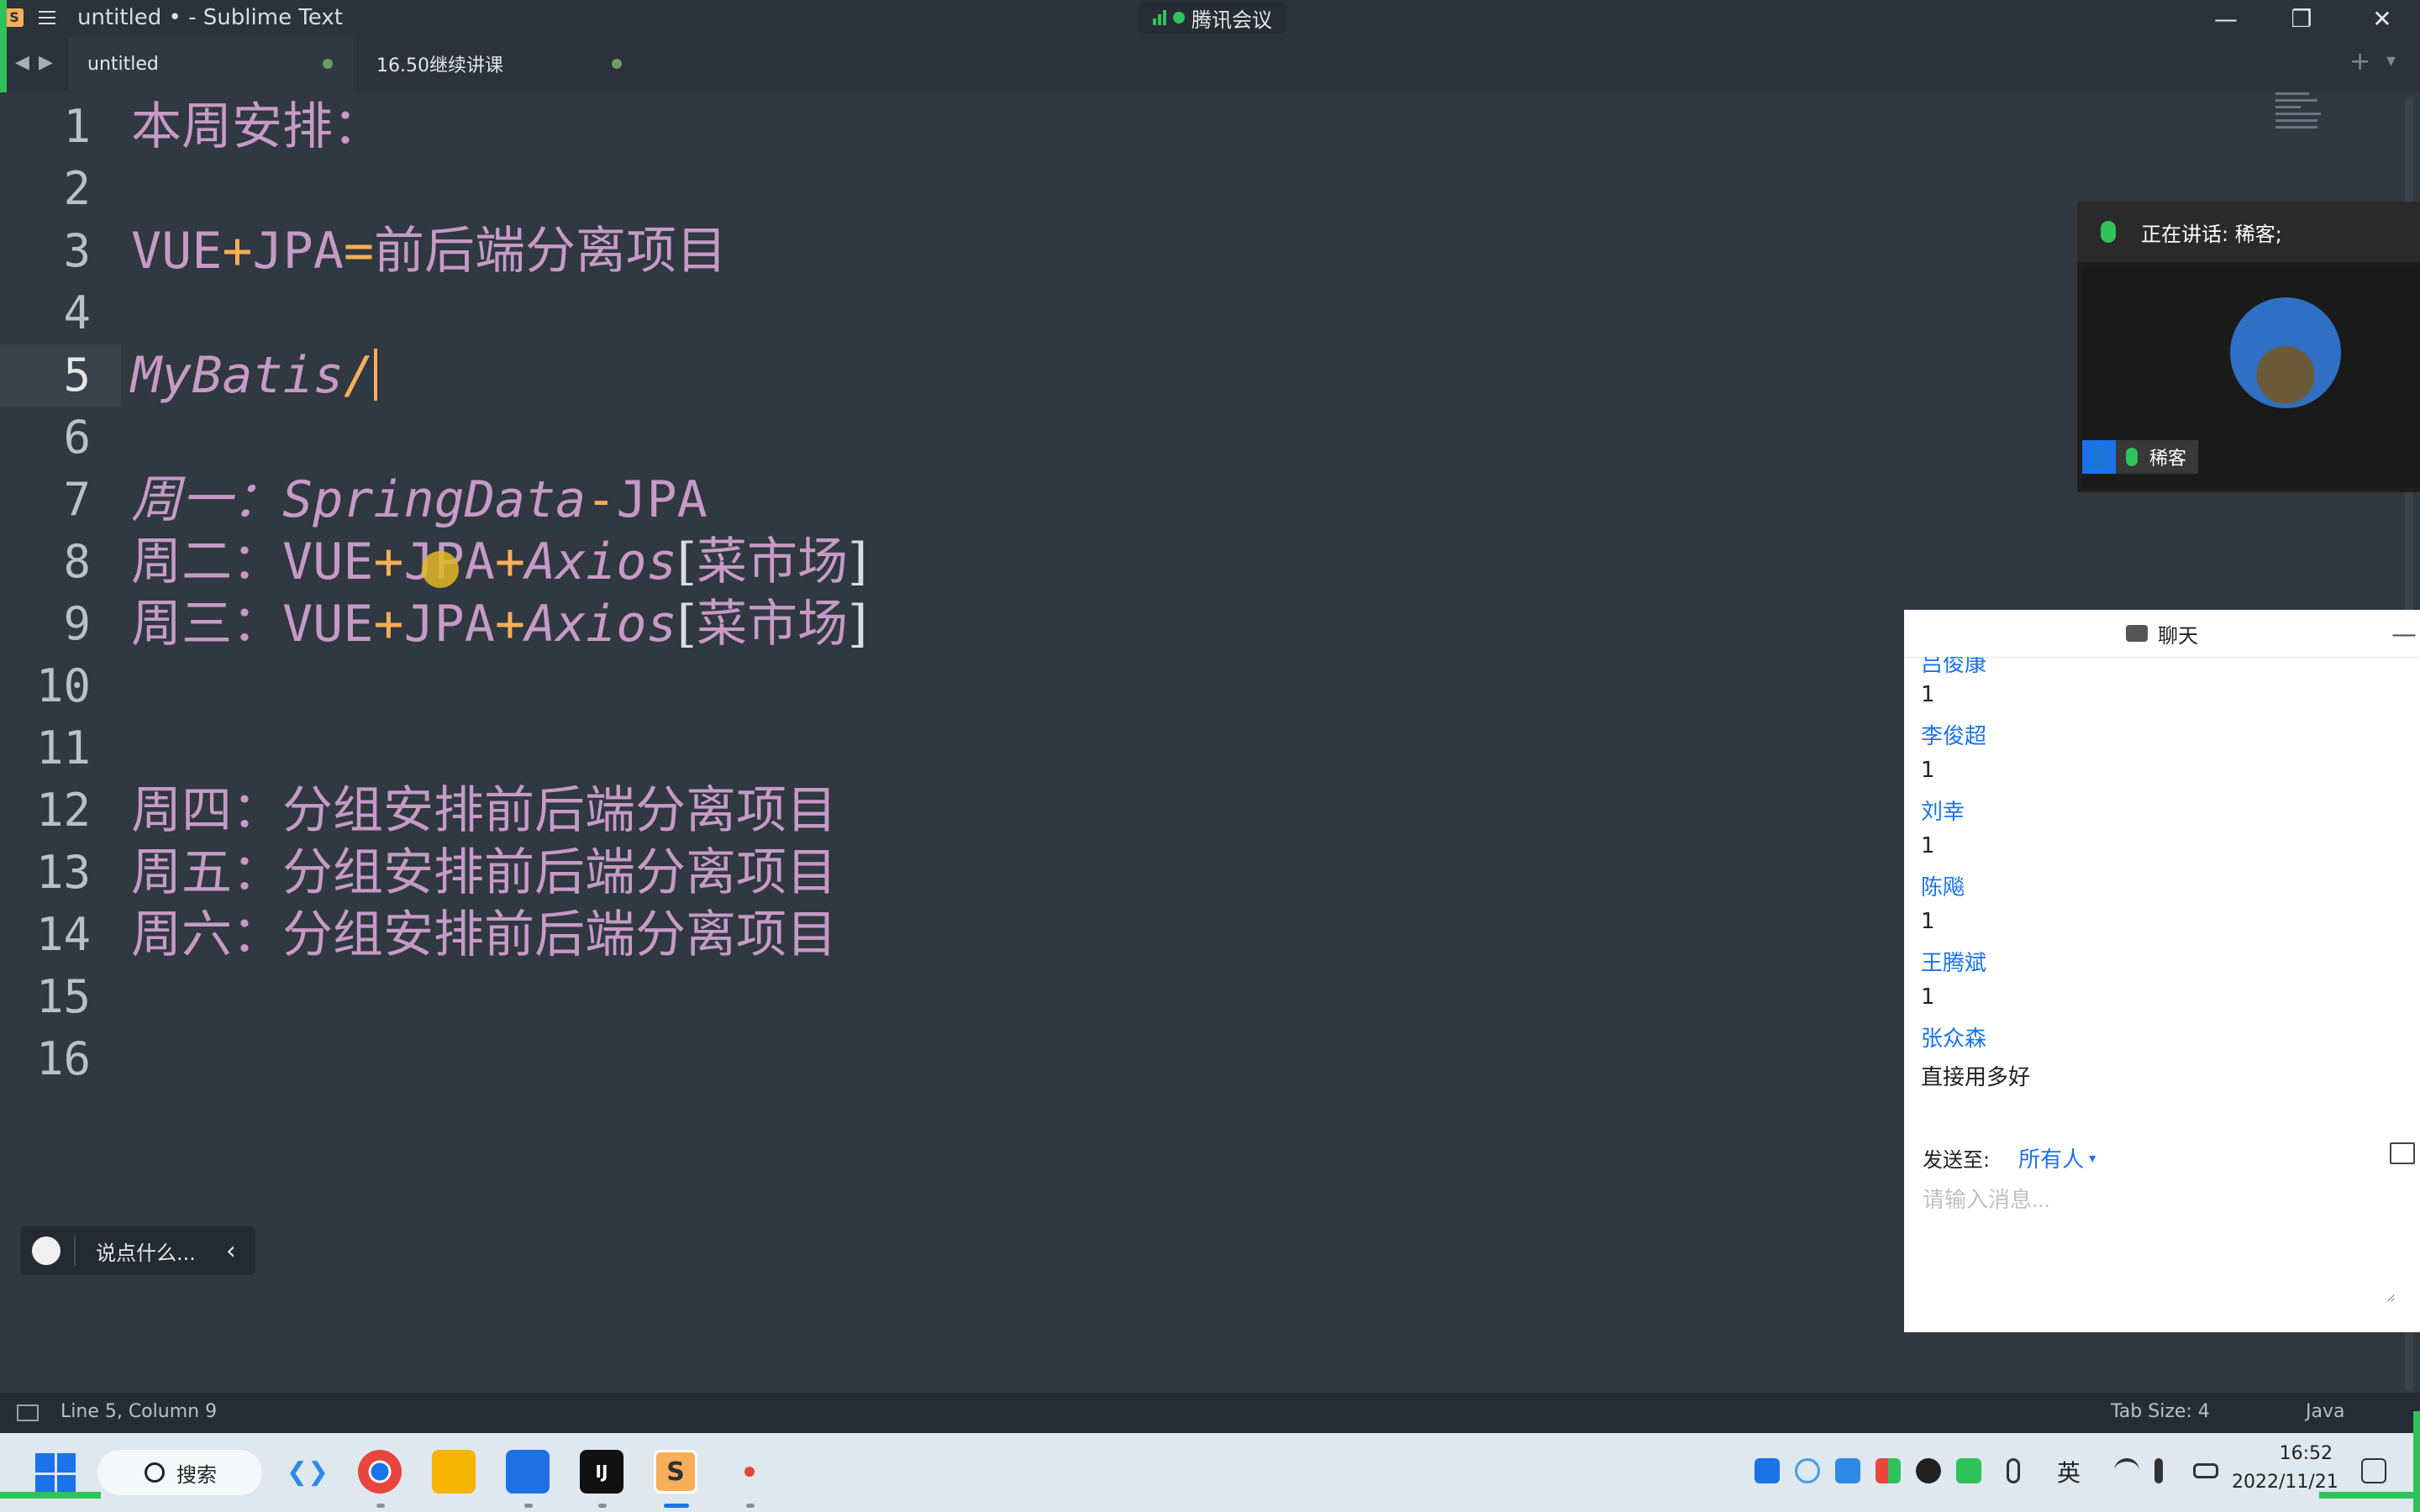 Image resolution: width=2420 pixels, height=1512 pixels. I want to click on code-line-1: 本周安排：, so click(257, 127).